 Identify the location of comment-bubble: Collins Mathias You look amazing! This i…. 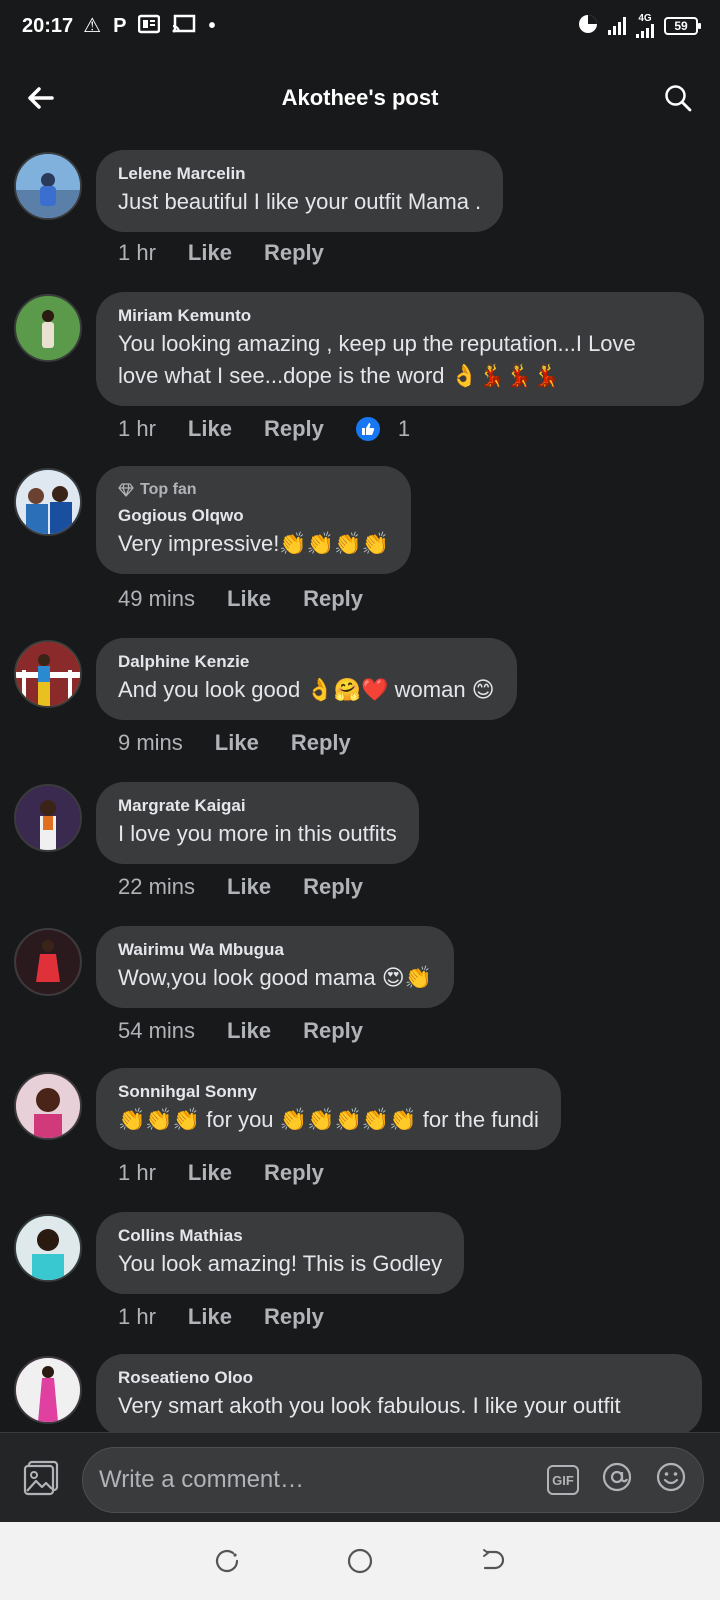
(280, 1253).